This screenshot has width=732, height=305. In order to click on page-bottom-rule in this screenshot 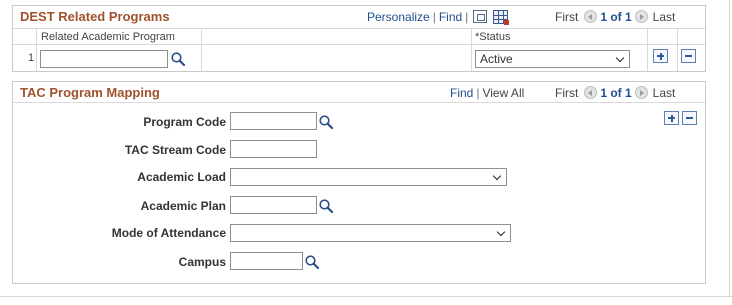, I will do `click(366, 296)`.